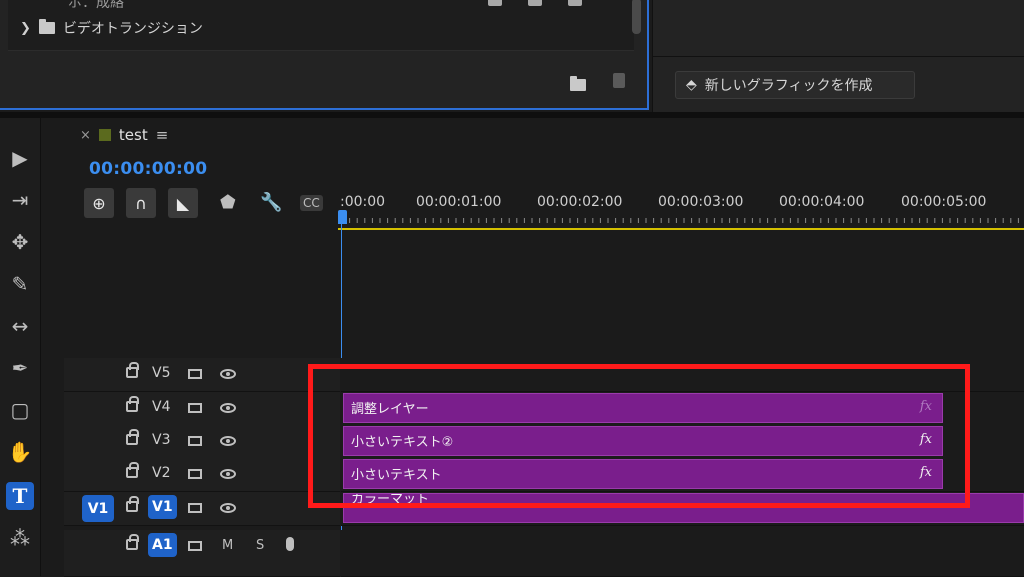 The image size is (1024, 577). What do you see at coordinates (161, 407) in the screenshot?
I see `track-label-v4: V4` at bounding box center [161, 407].